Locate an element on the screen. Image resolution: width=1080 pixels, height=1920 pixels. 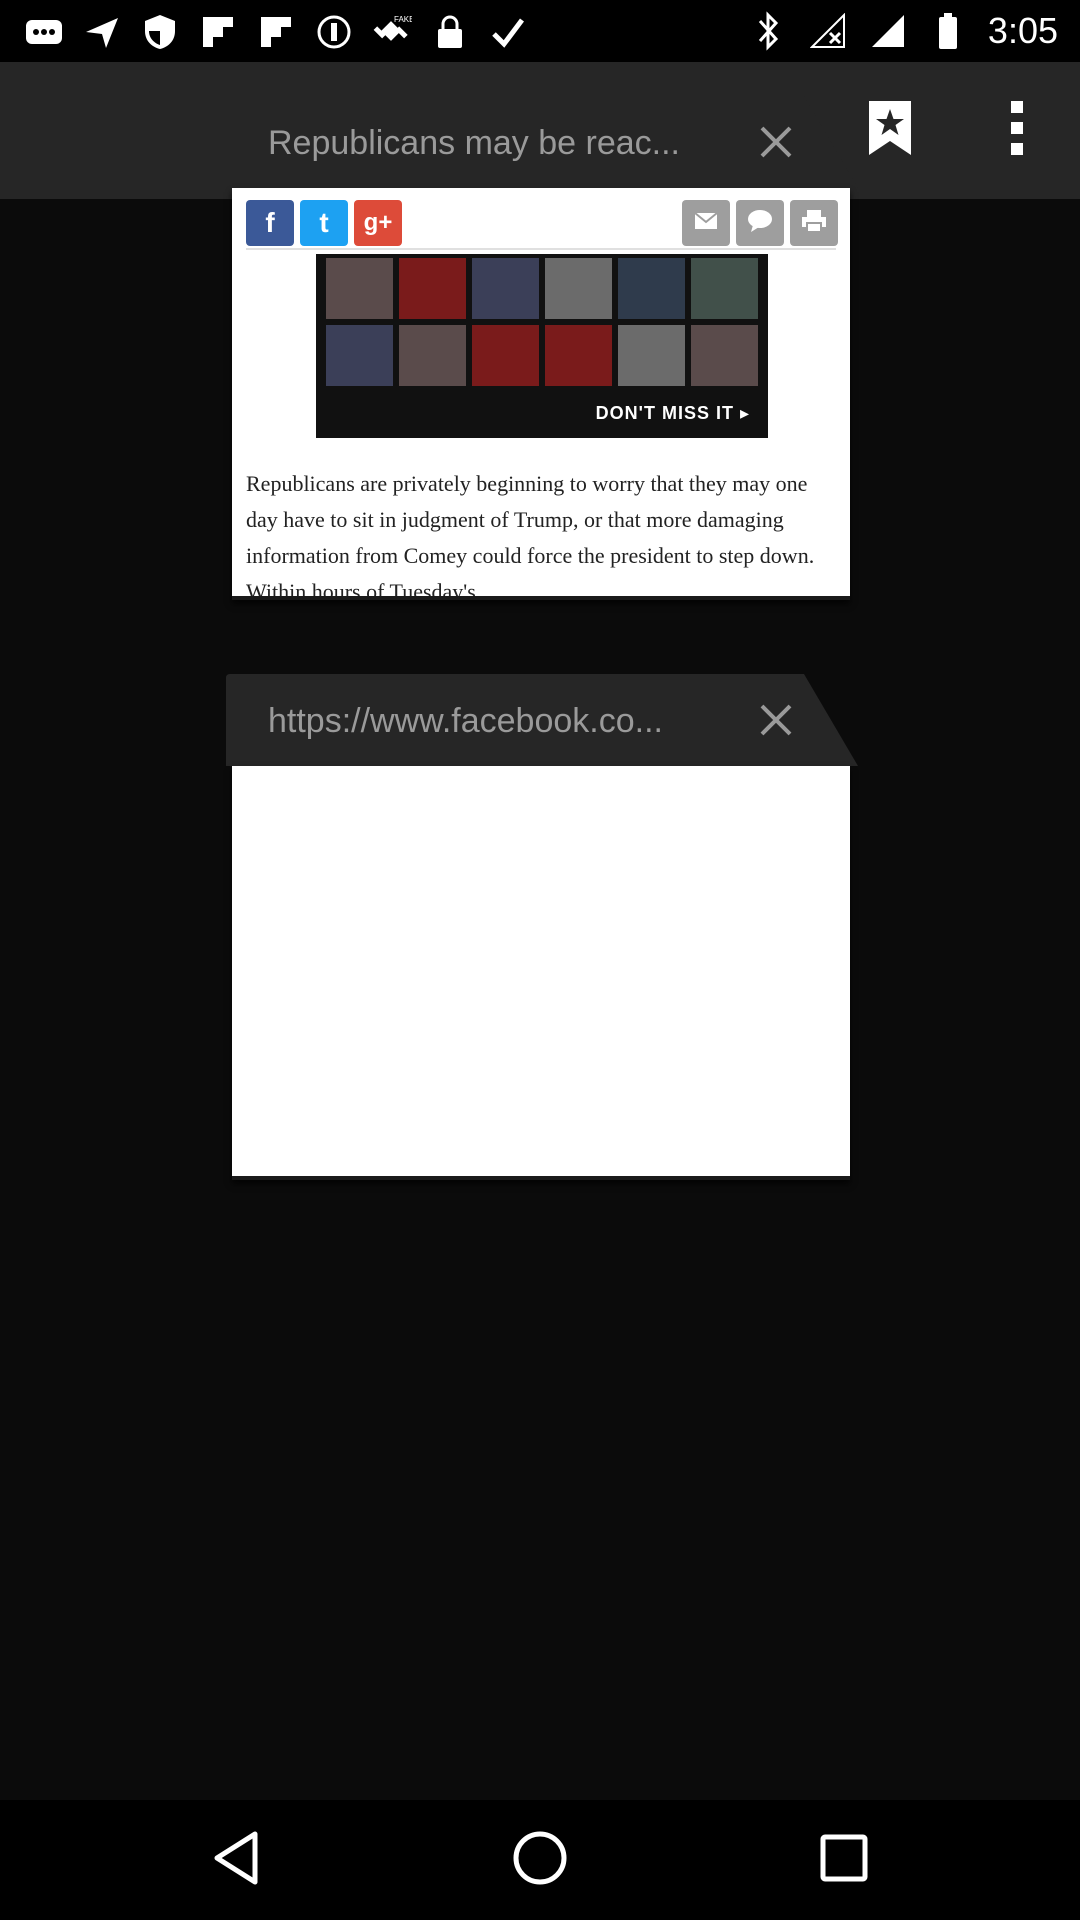
settings-circle-icon is located at coordinates (334, 32).